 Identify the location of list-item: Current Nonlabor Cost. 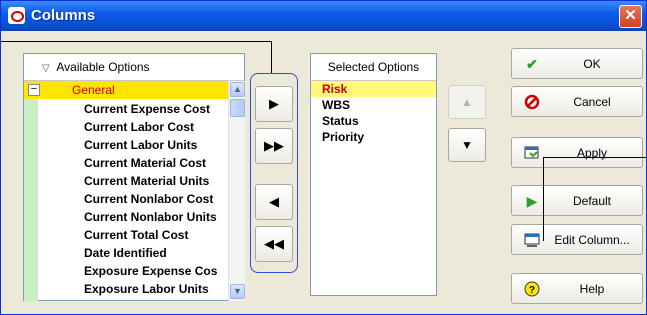
(126, 199).